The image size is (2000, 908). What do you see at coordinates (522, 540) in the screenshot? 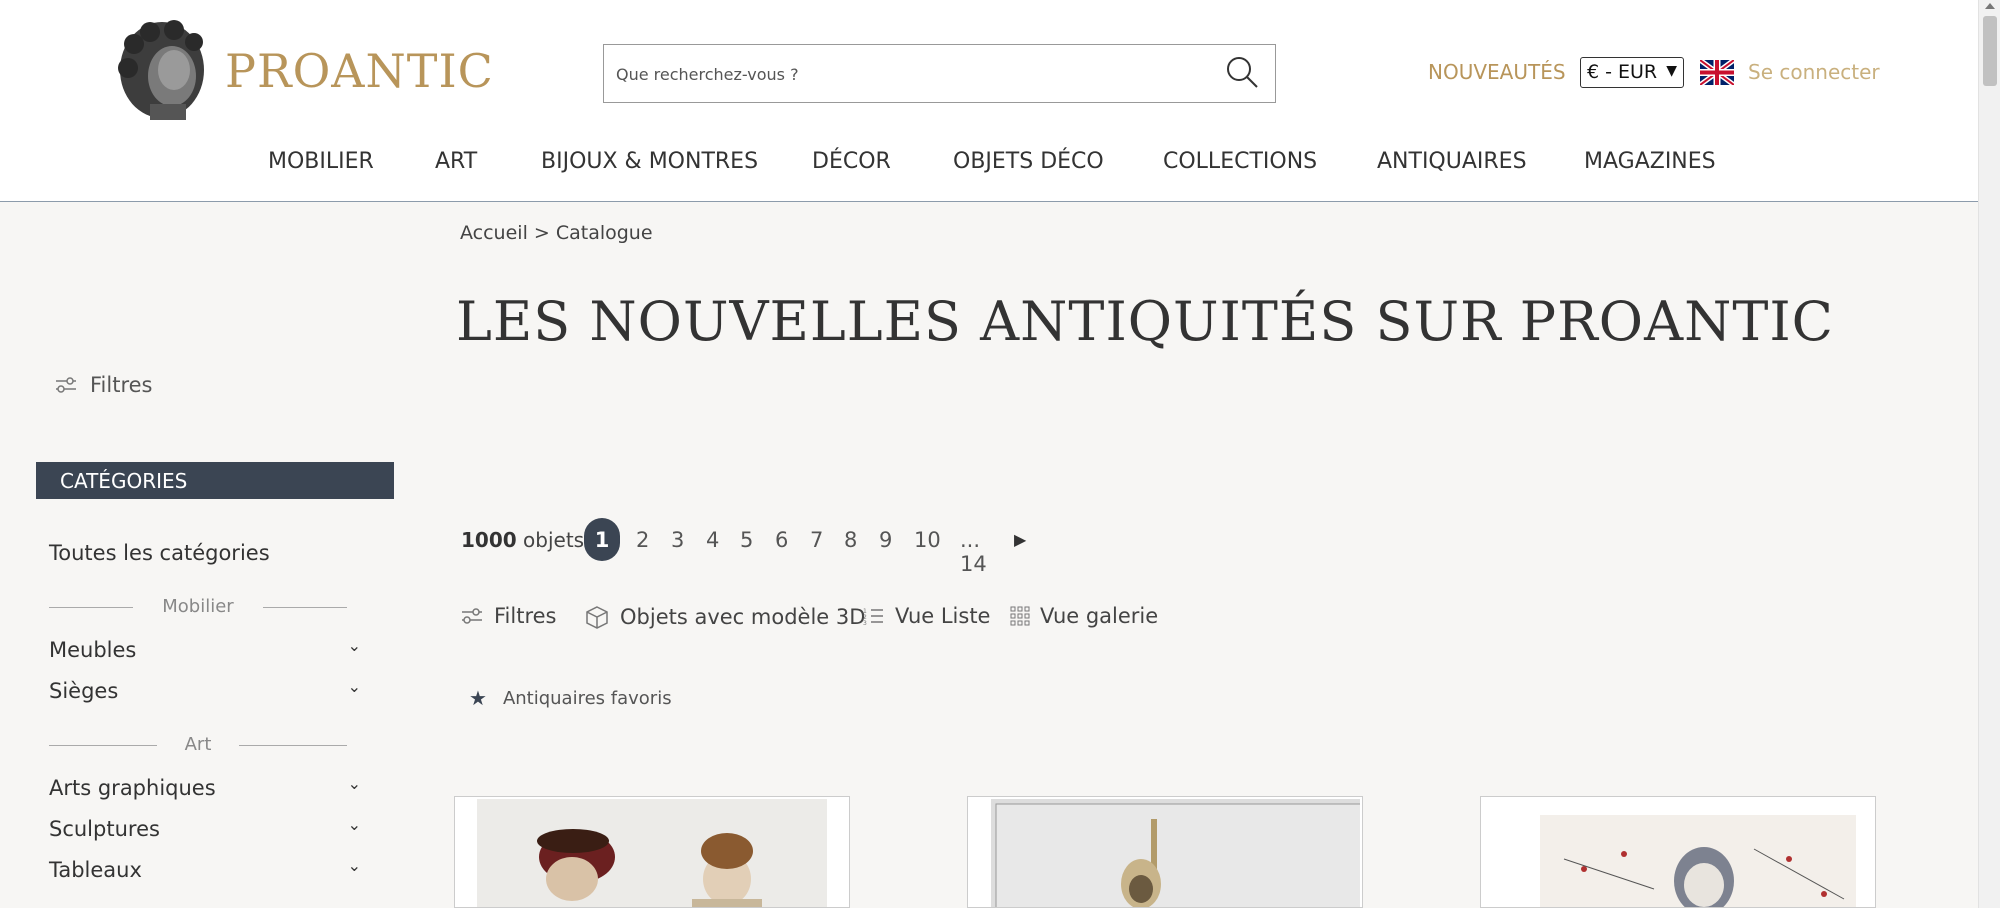
I see `result-count: 1000 objets` at bounding box center [522, 540].